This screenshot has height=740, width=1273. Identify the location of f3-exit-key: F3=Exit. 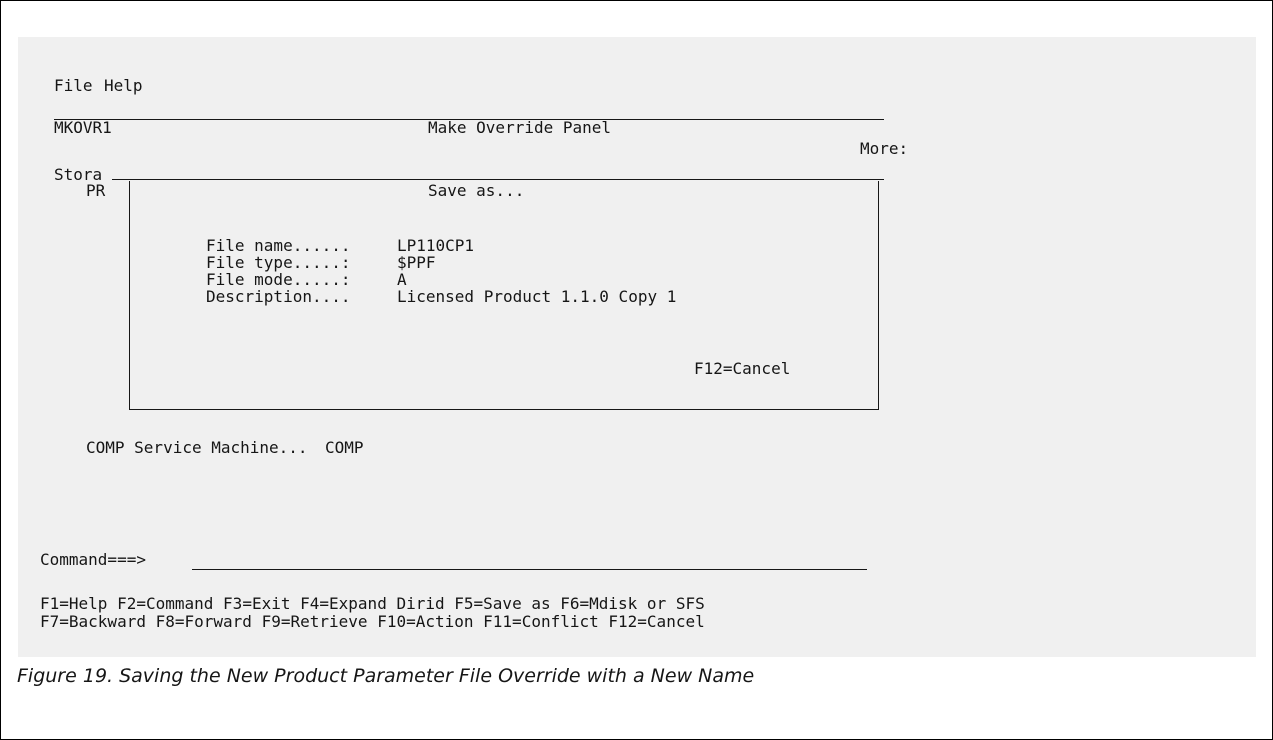
(256, 603).